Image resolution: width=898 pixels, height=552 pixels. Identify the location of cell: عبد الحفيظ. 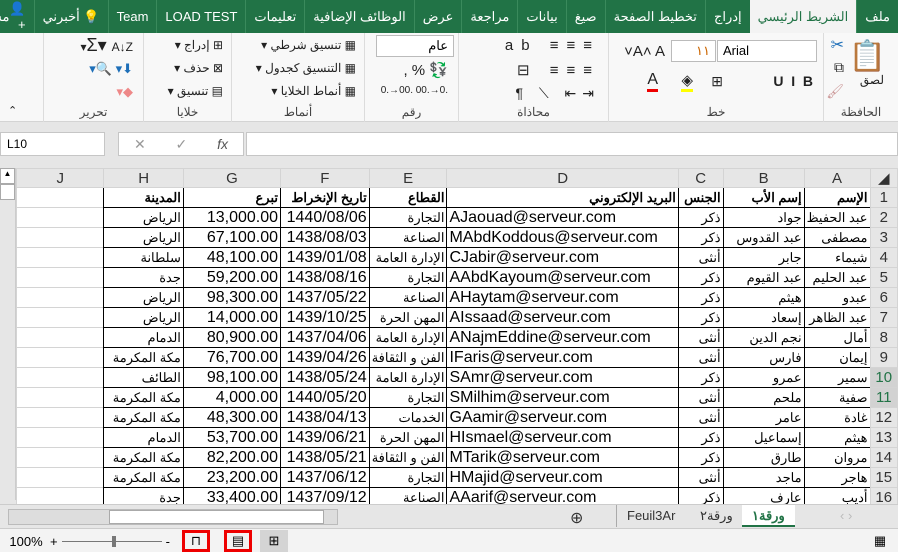
(837, 217).